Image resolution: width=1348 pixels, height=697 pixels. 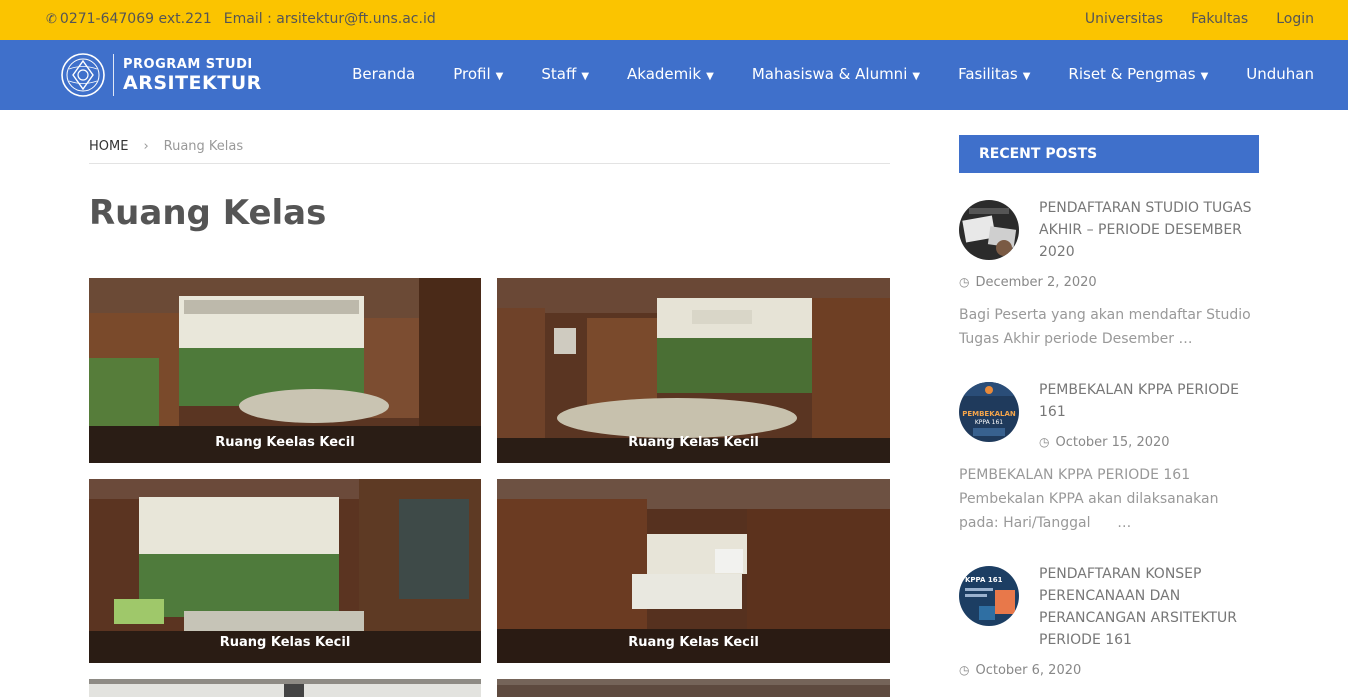 I want to click on brand-text: PROGRAM STUDI ARSITEKTUR, so click(x=192, y=75).